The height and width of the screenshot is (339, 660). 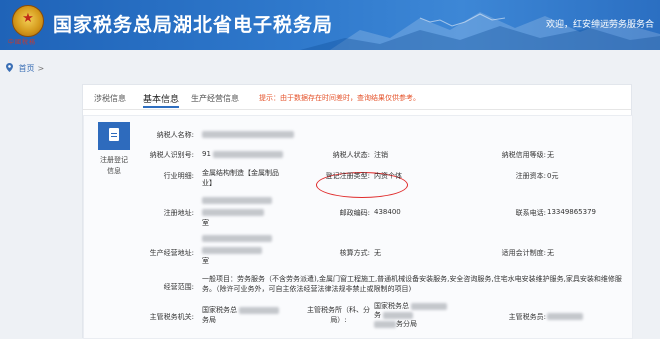 I want to click on accounting-label: 适用会计制度:, so click(x=523, y=253).